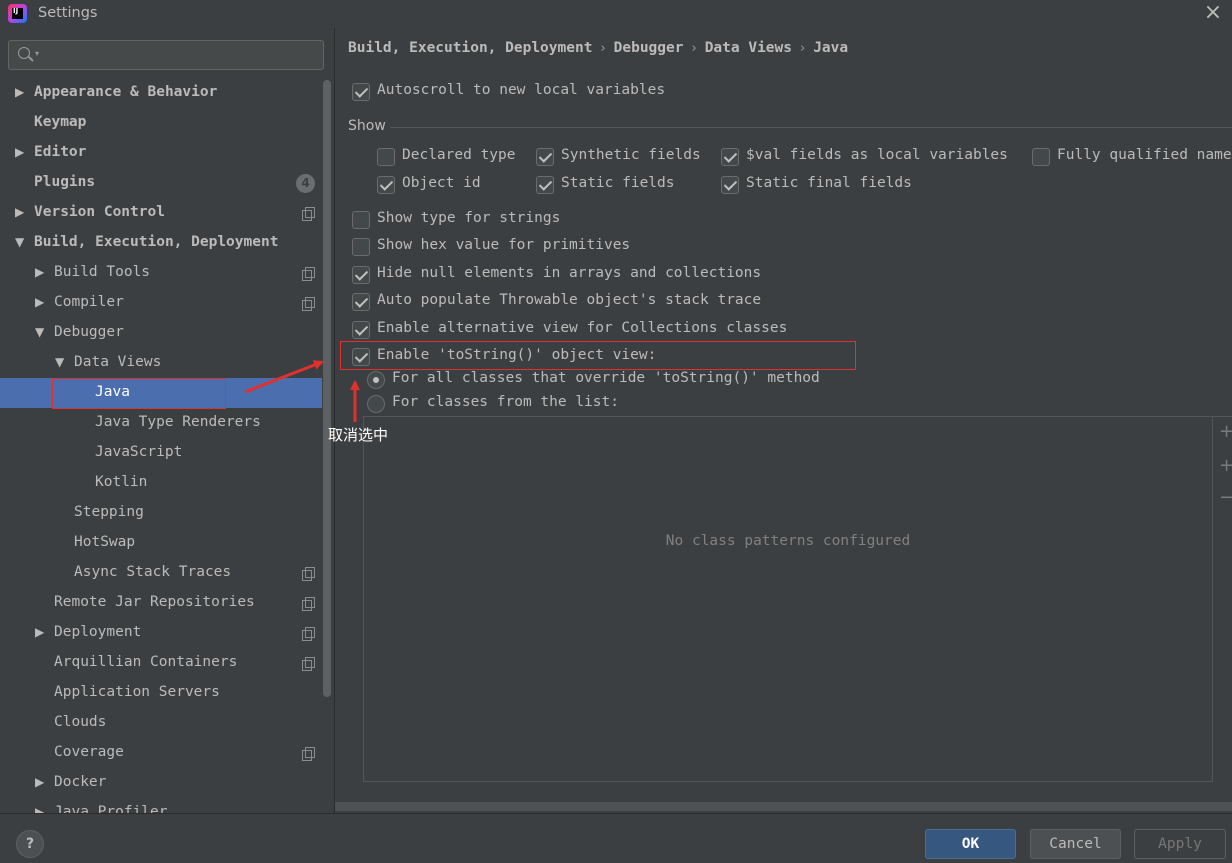 The height and width of the screenshot is (863, 1232). I want to click on sidebar-item-appearance-behavior: ▶ Appearance & Behavior, so click(161, 93).